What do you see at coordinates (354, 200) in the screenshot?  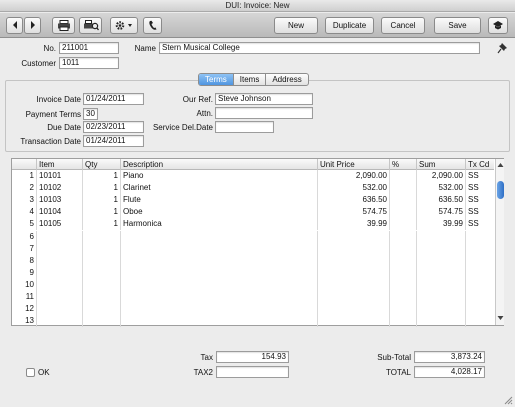 I see `cell-unit-price: 636.50` at bounding box center [354, 200].